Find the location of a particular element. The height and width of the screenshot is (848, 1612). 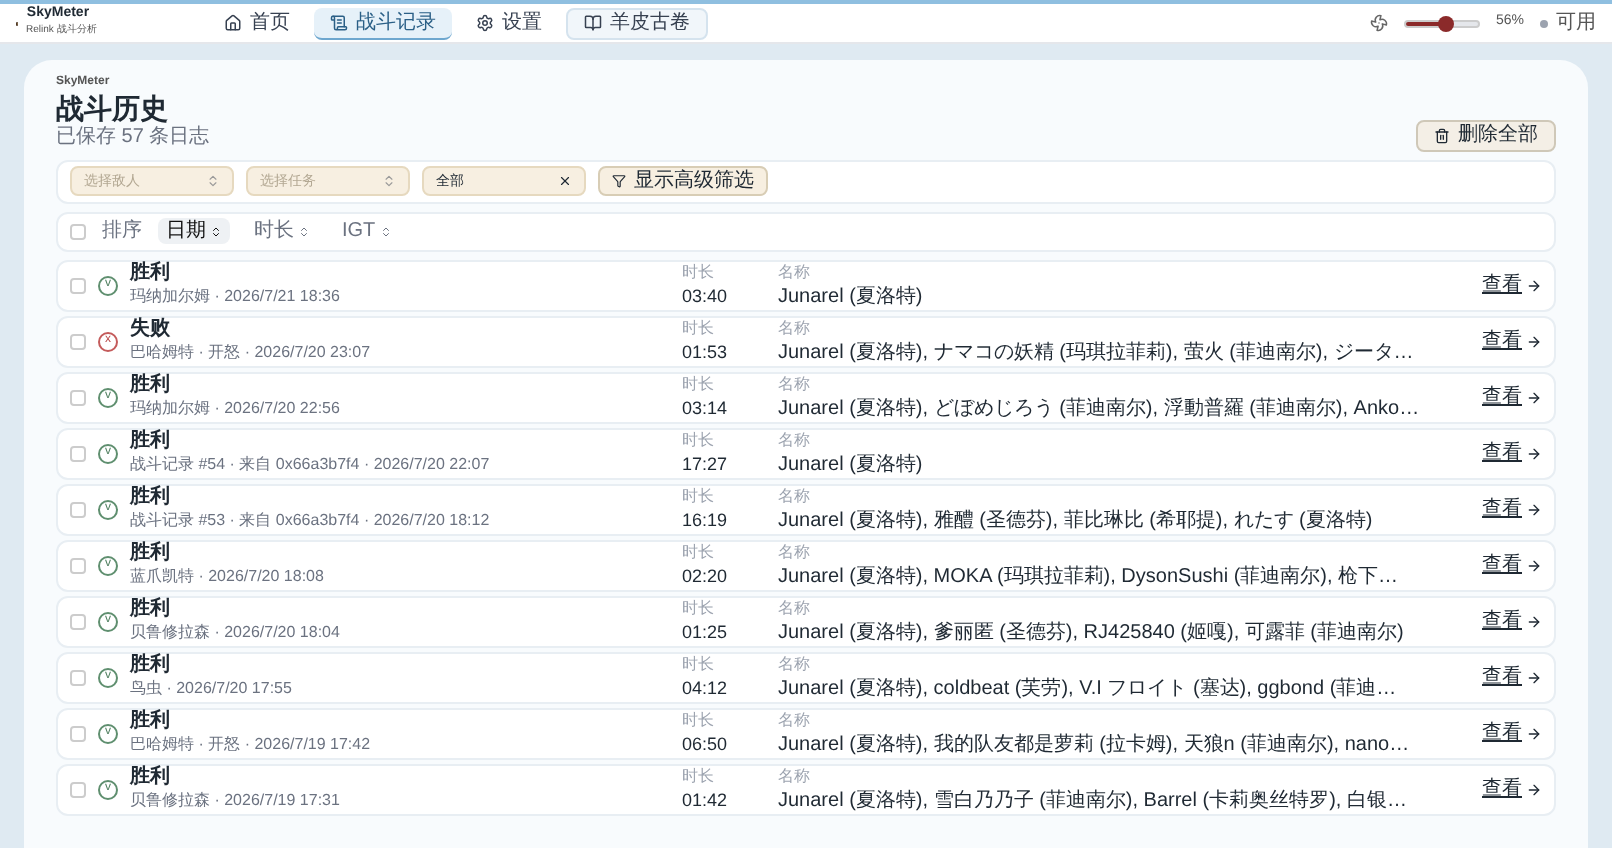

sort-option: 时长 is located at coordinates (282, 231).